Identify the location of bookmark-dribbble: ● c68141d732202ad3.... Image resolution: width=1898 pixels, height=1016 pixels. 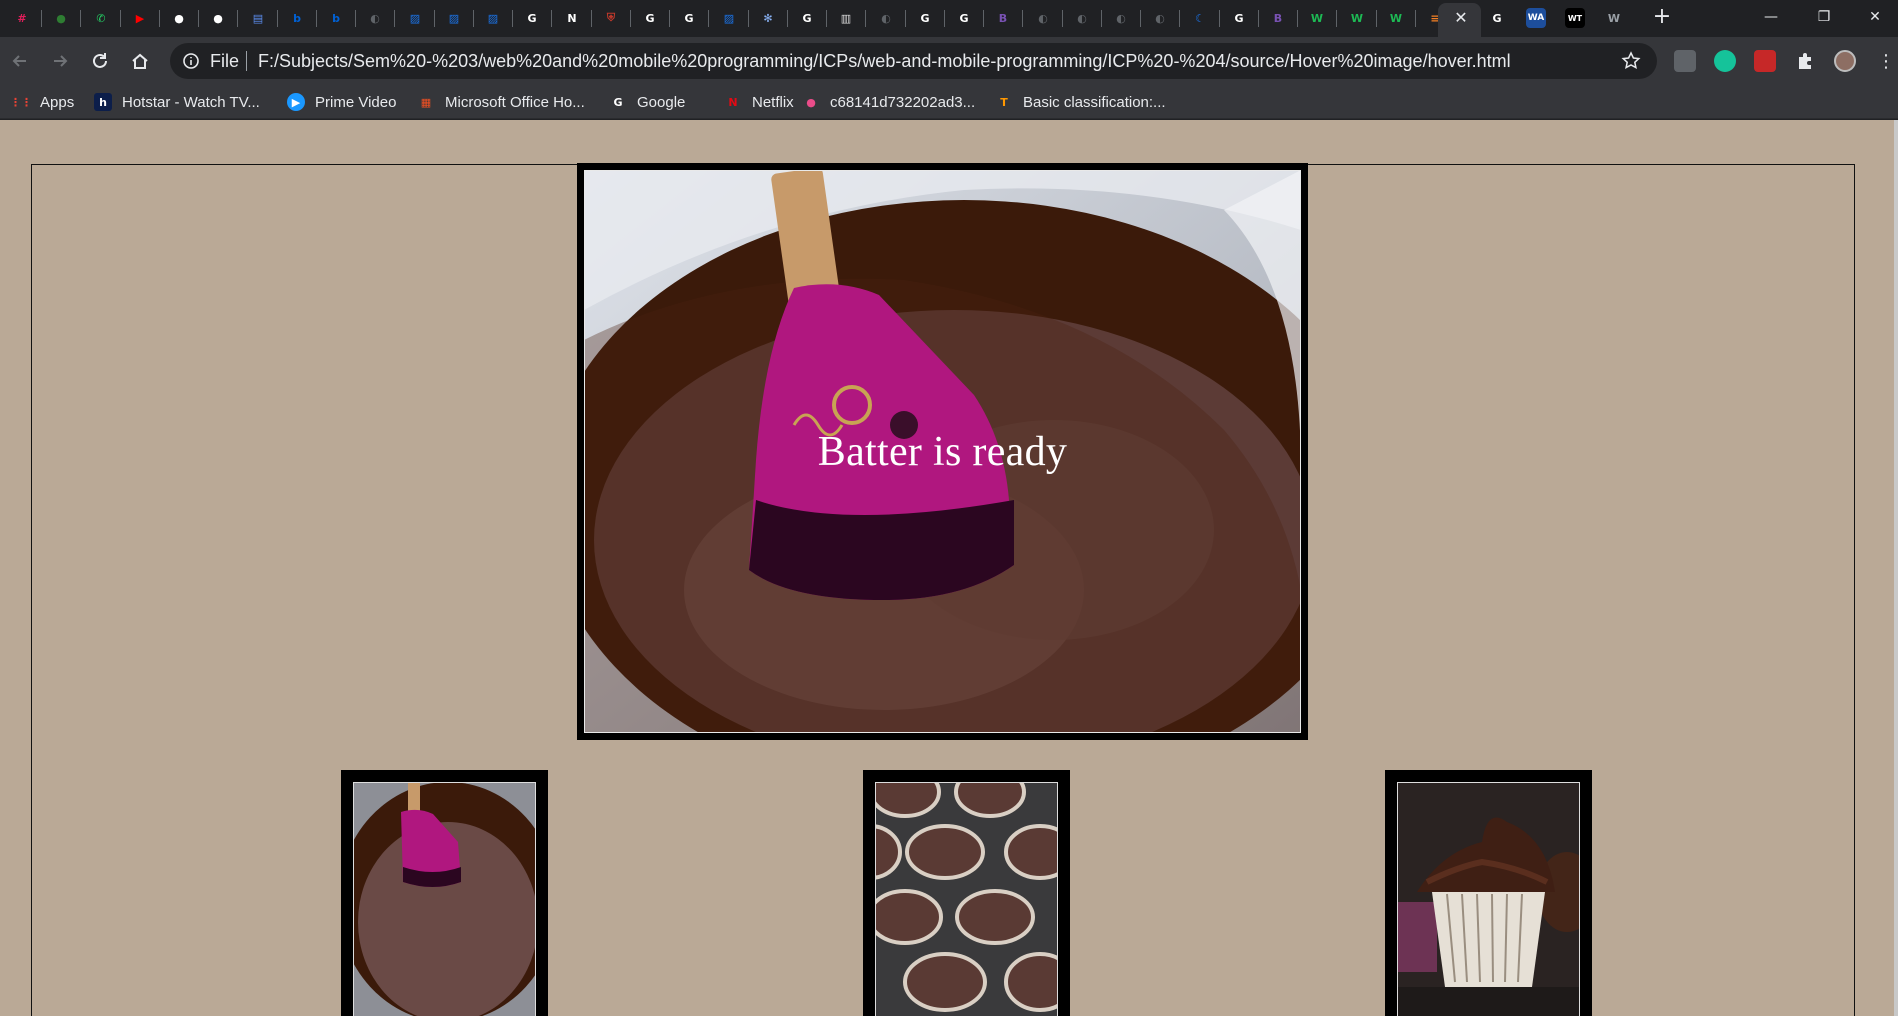
(888, 102).